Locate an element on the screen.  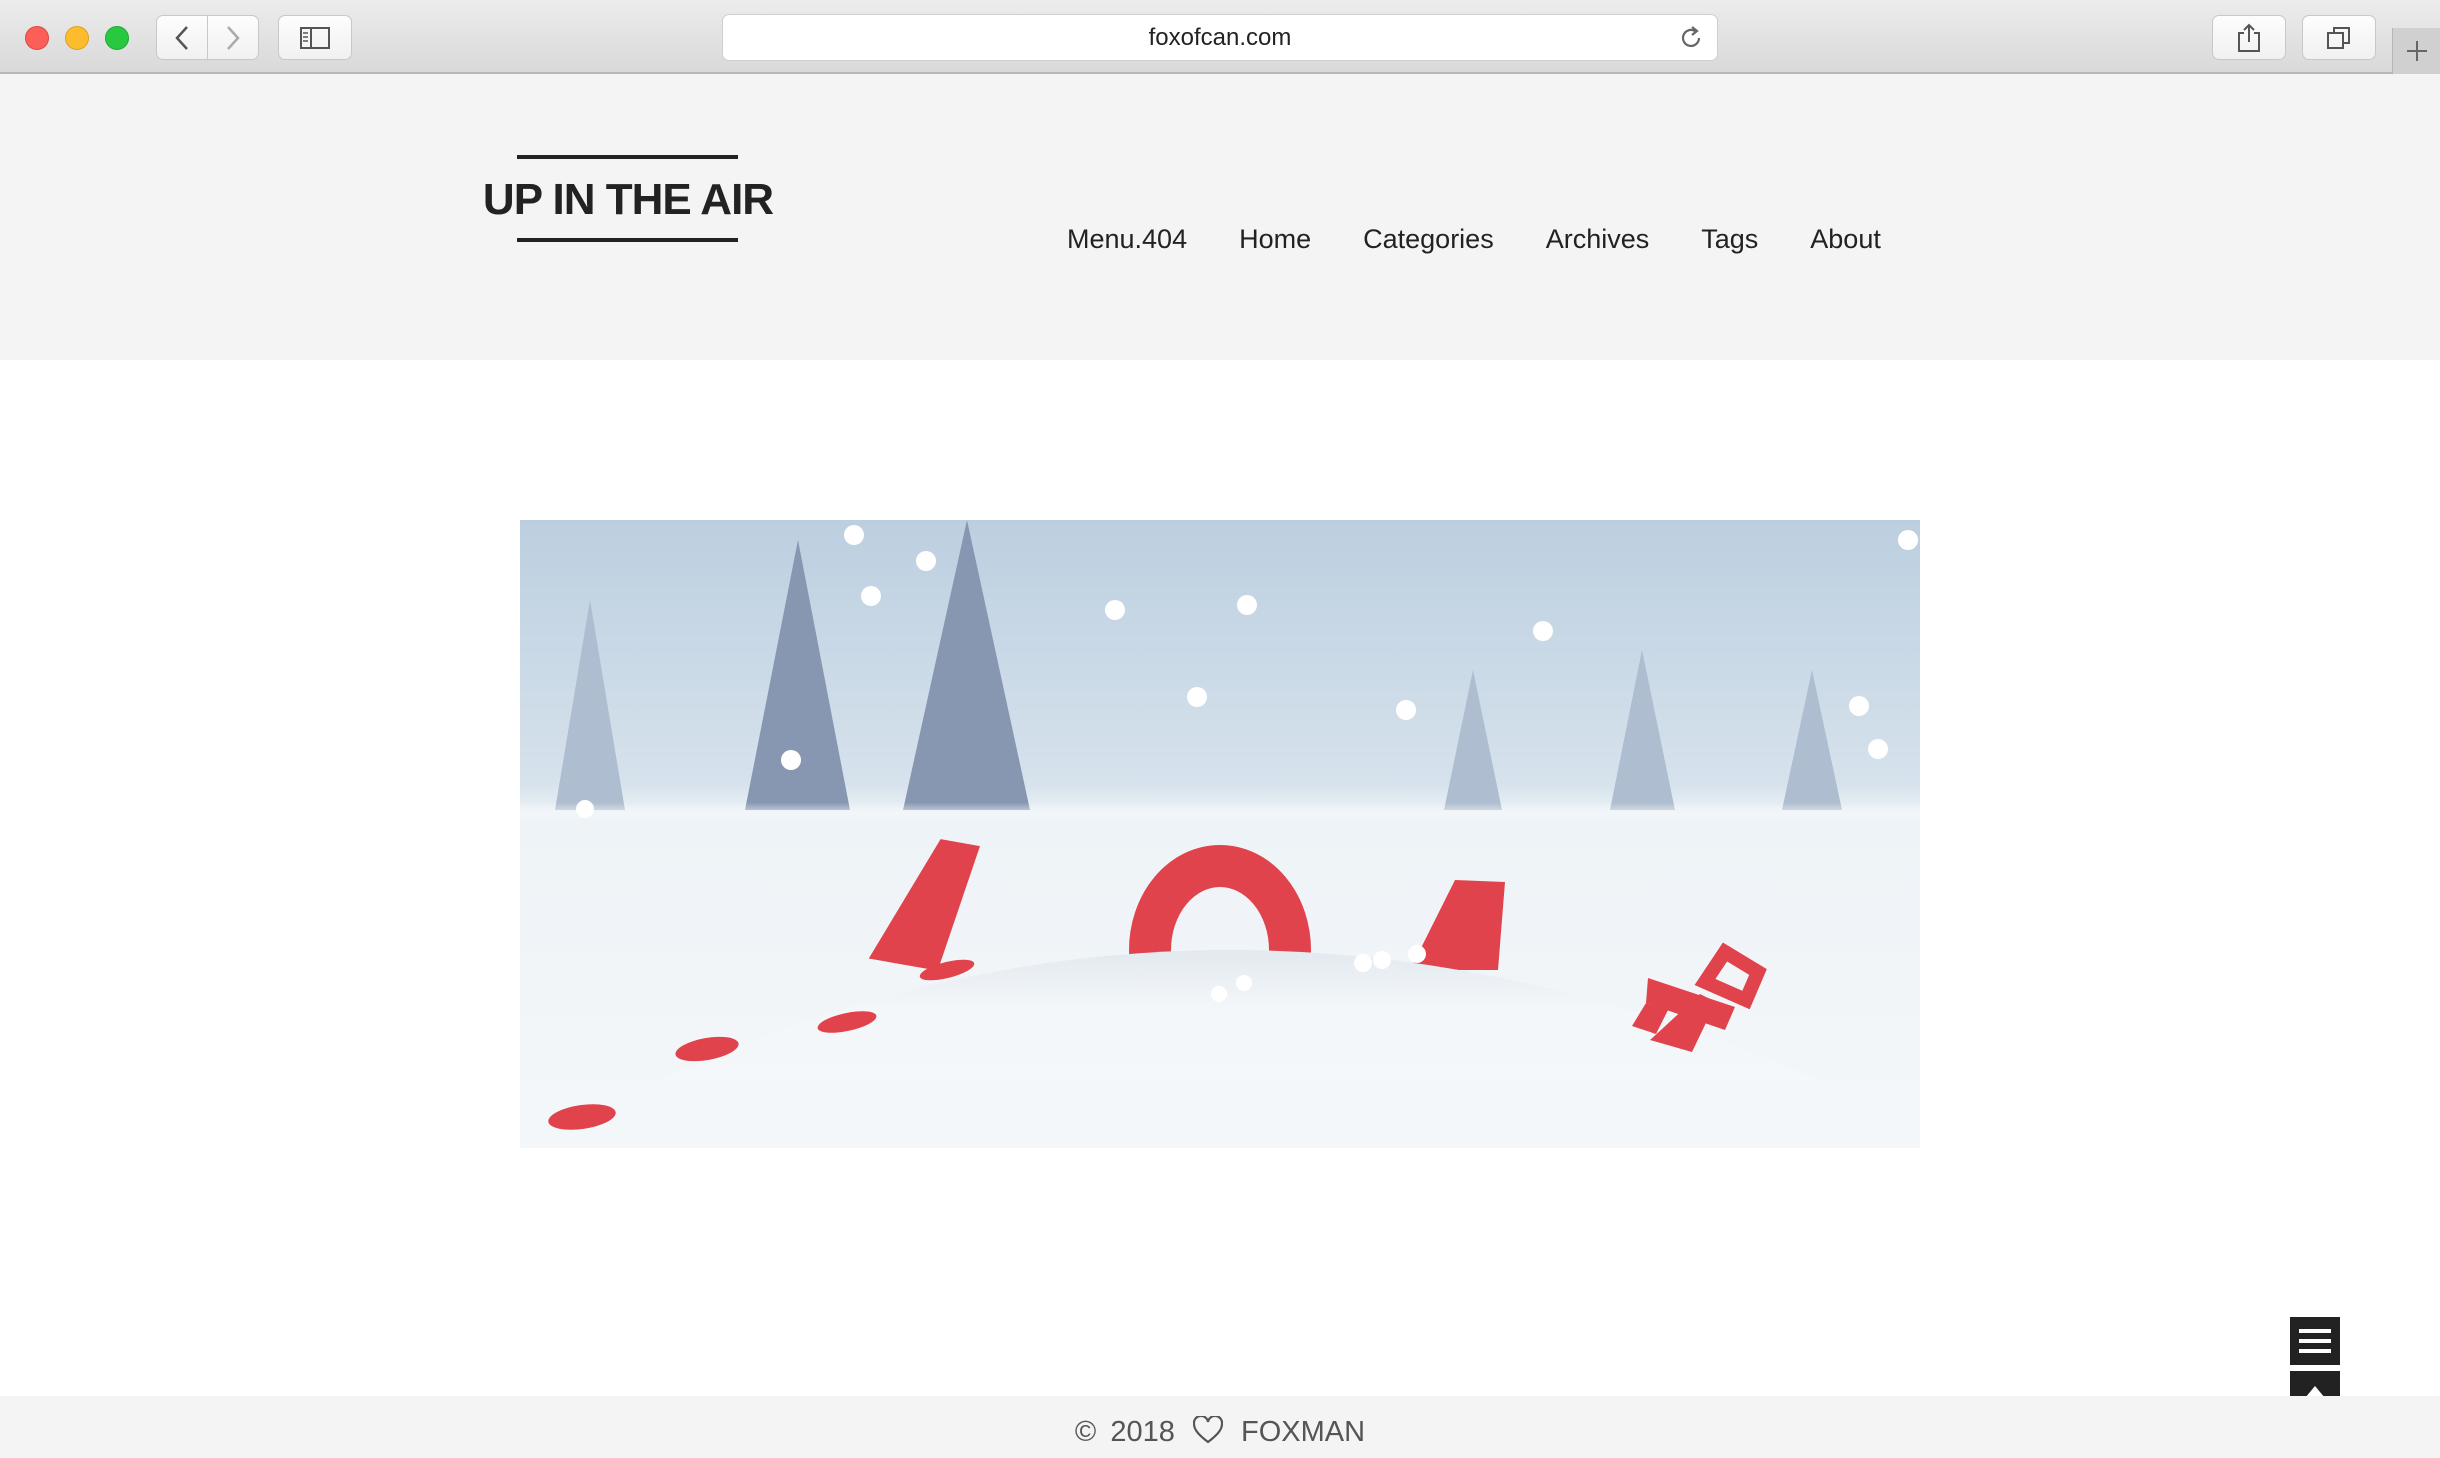
logo-bottom-rule is located at coordinates (627, 240).